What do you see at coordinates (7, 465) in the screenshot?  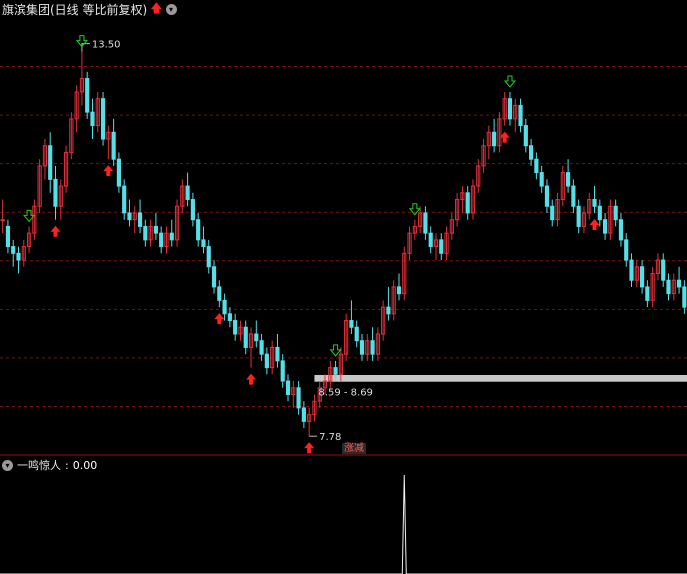 I see `chevron-down-icon-sub: ▾` at bounding box center [7, 465].